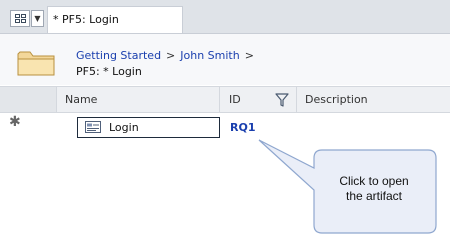 The height and width of the screenshot is (240, 450). I want to click on breadcrumb-link-getting-started: Getting Started, so click(118, 55).